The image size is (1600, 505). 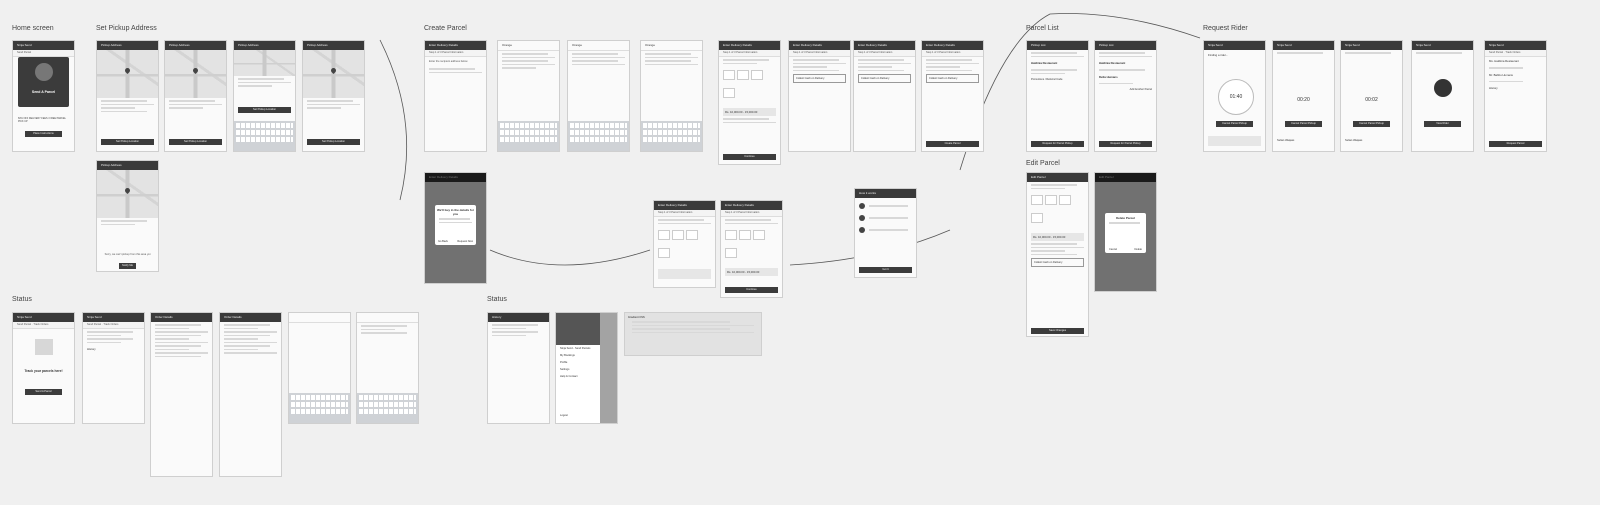 What do you see at coordinates (884, 45) in the screenshot?
I see `create-topbar-7: Enter Delivery Details` at bounding box center [884, 45].